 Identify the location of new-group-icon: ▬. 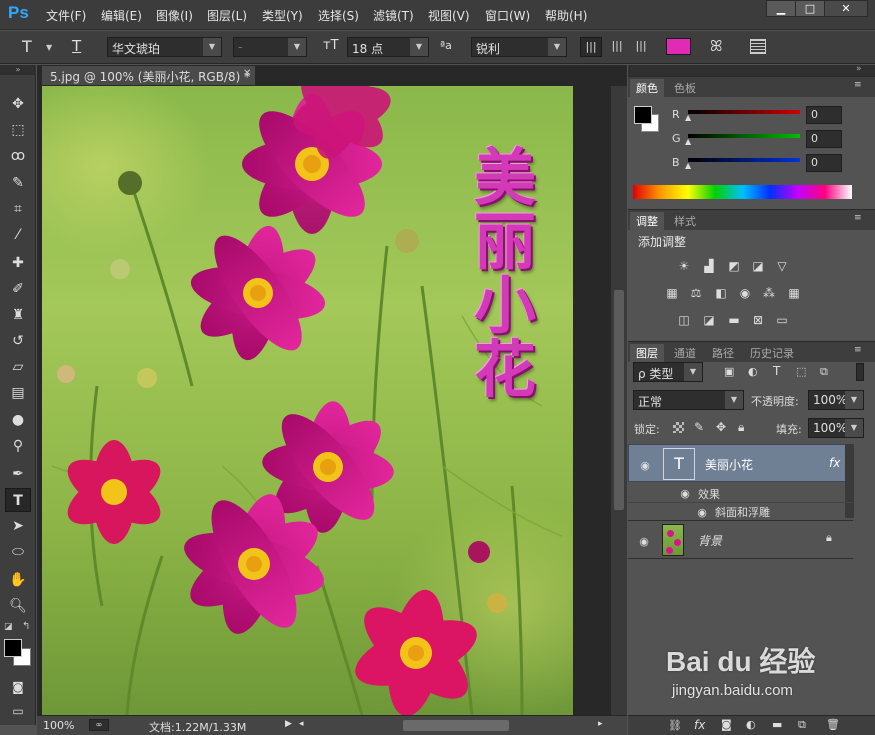
(777, 724).